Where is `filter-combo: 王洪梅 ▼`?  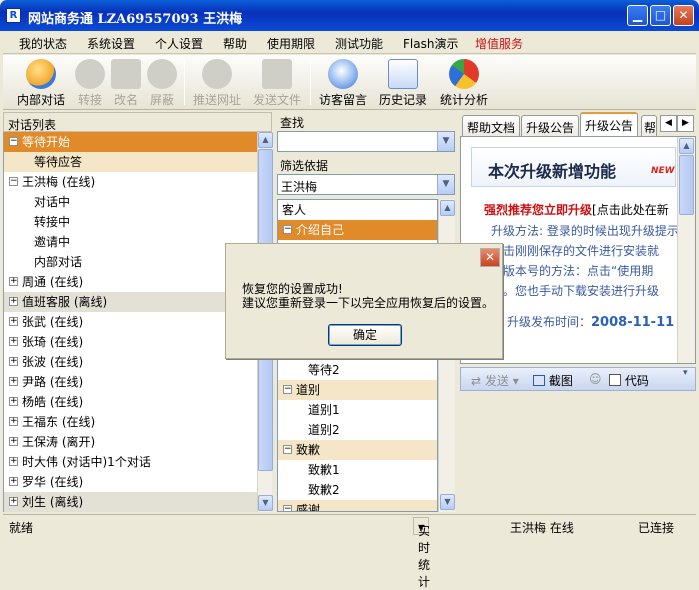
filter-combo: 王洪梅 ▼ is located at coordinates (366, 184).